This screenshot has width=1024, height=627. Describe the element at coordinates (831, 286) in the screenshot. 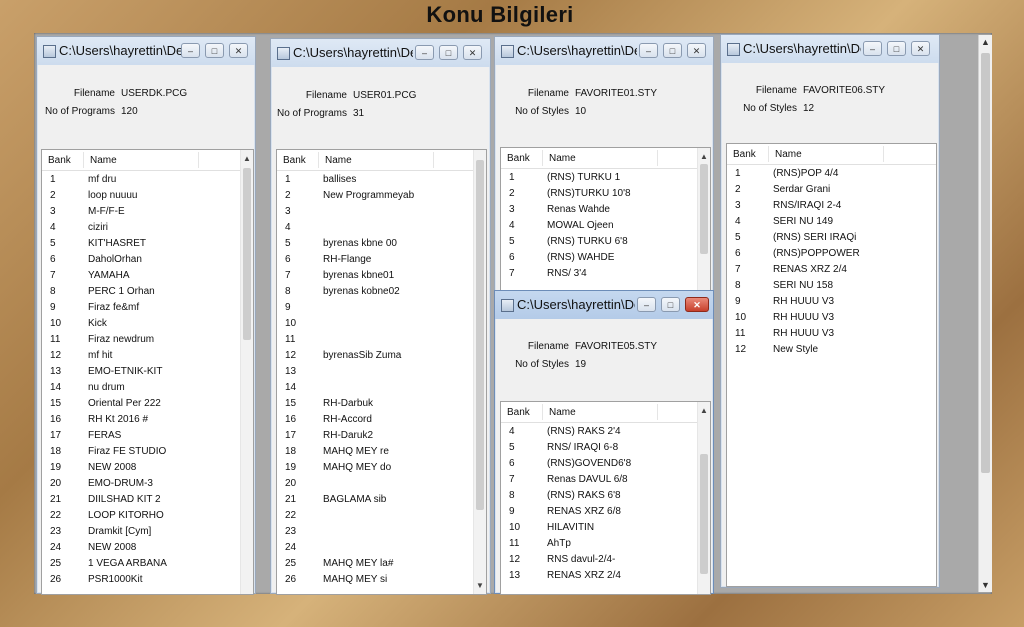

I see `list-item: 8 SERI NU 158` at that location.